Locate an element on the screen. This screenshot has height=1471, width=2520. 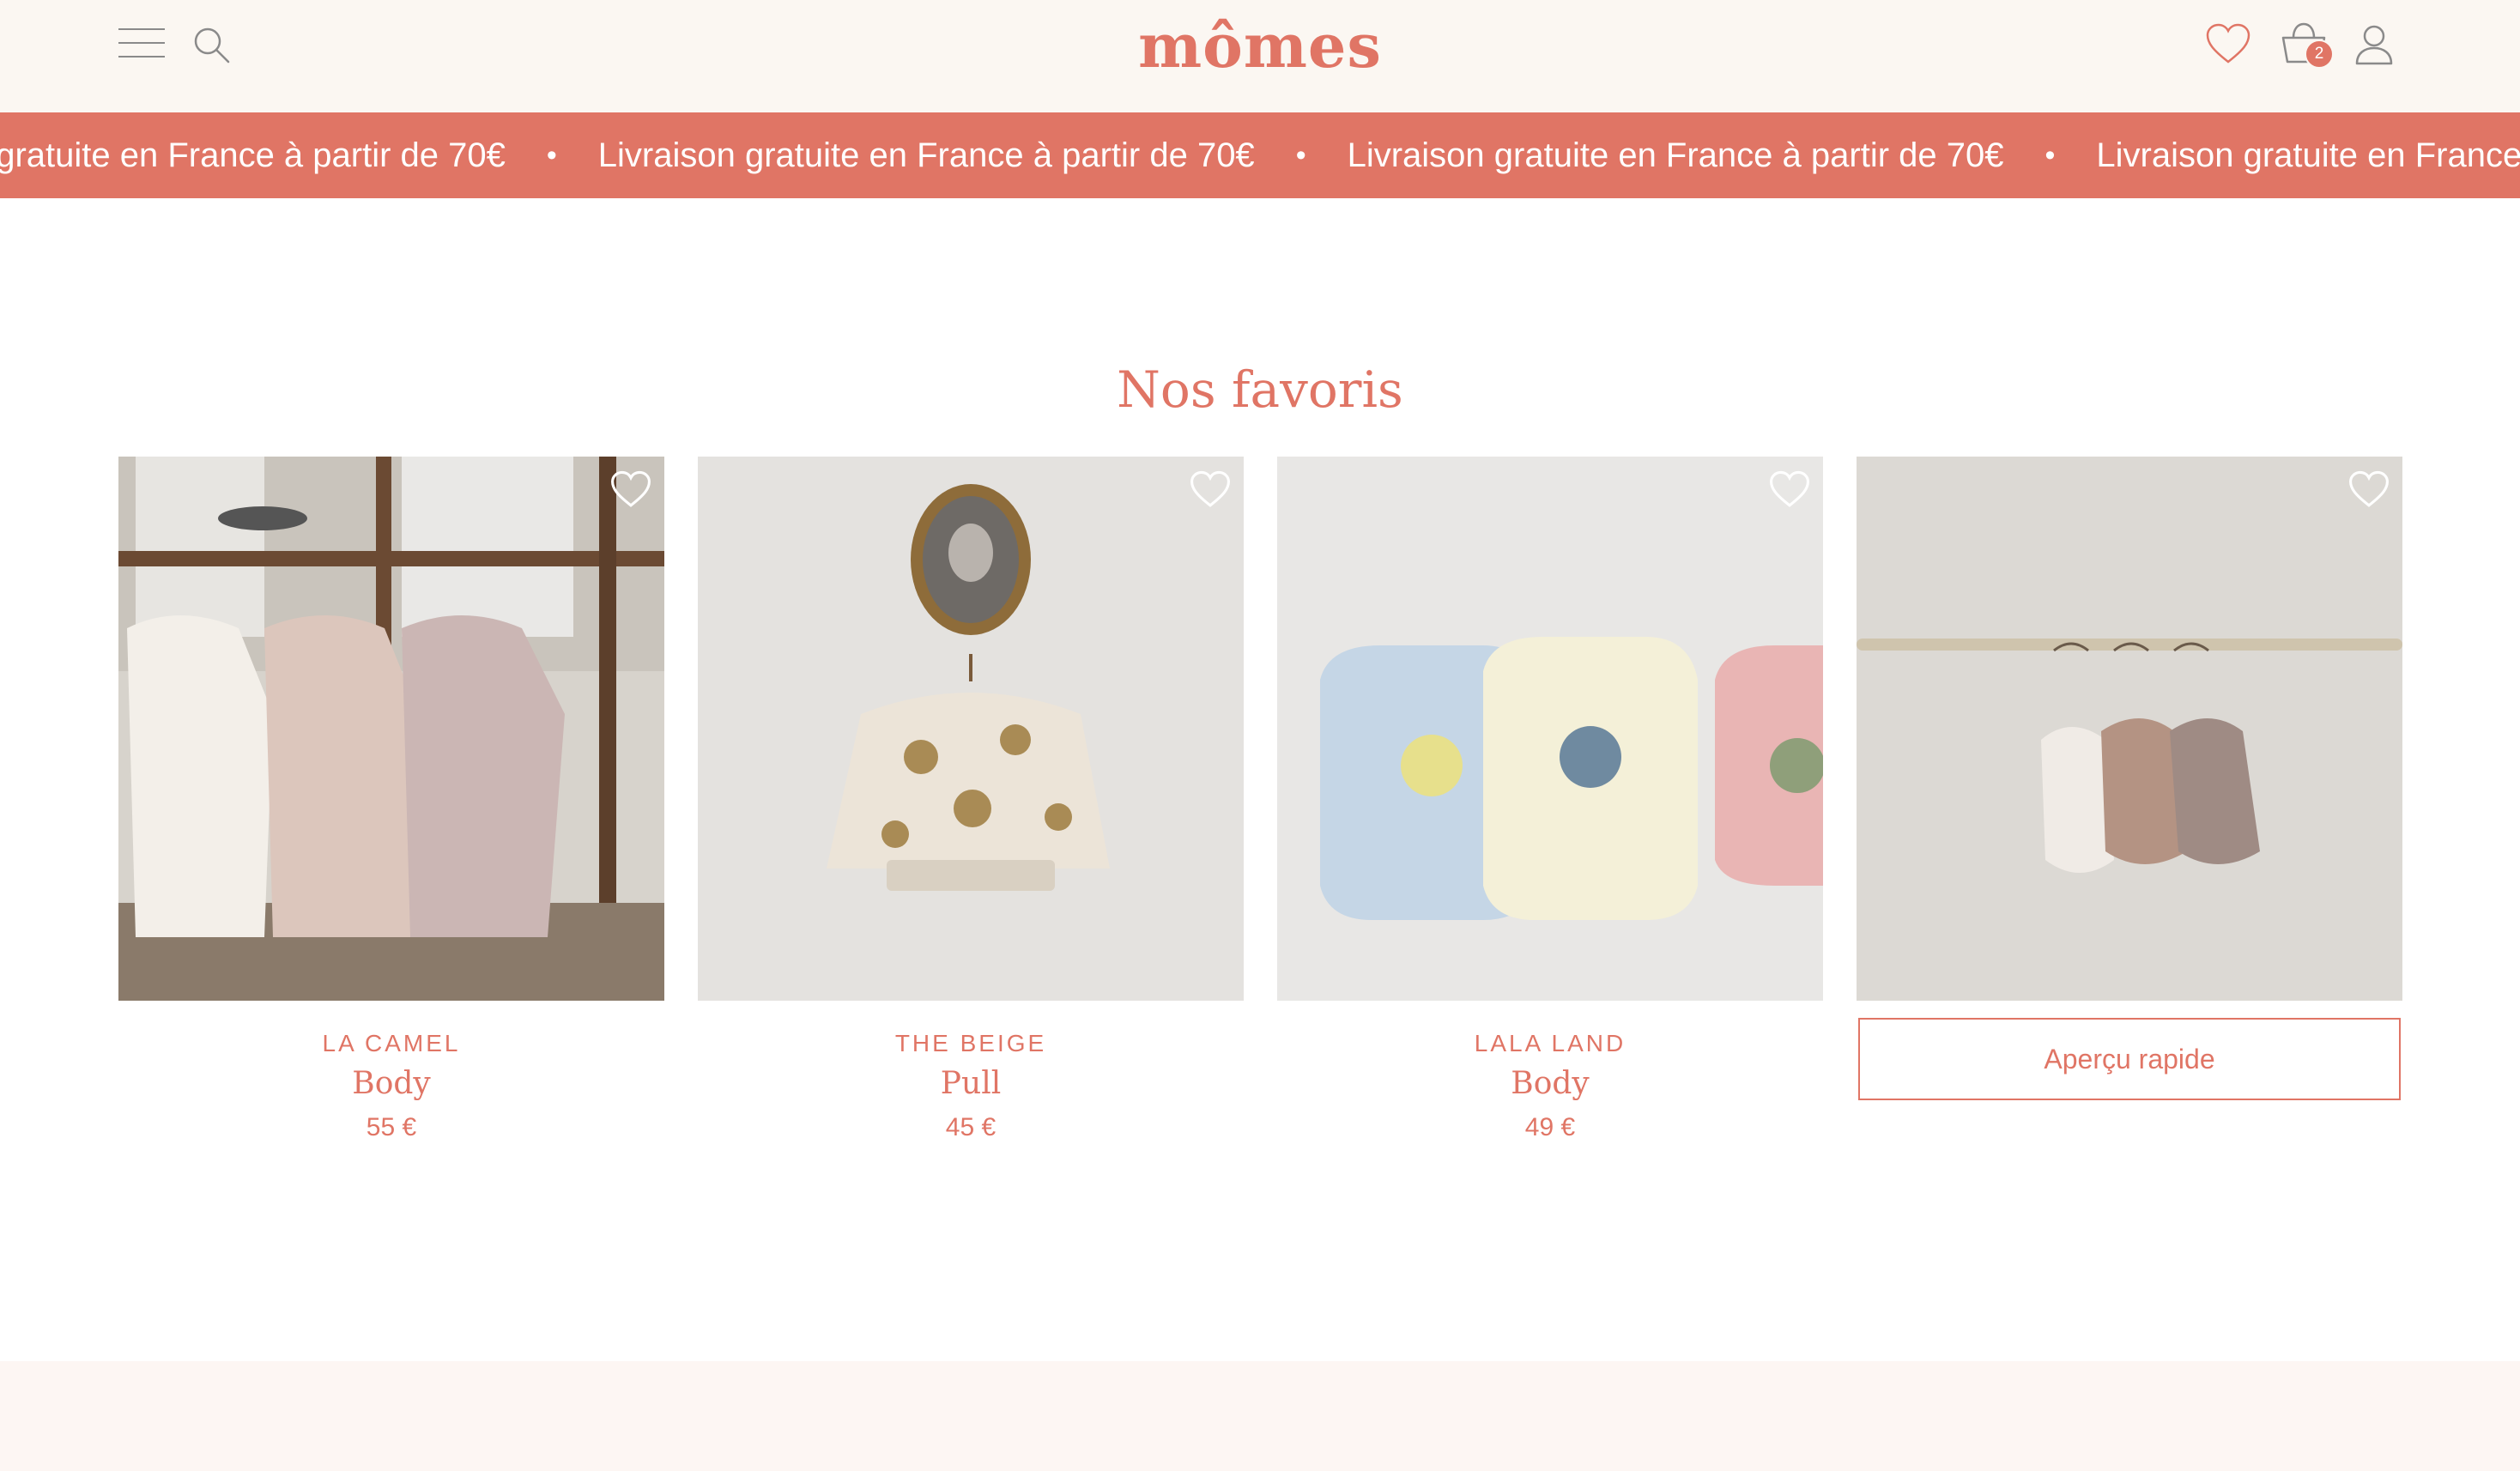
product-price: 55 € is located at coordinates (391, 1127).